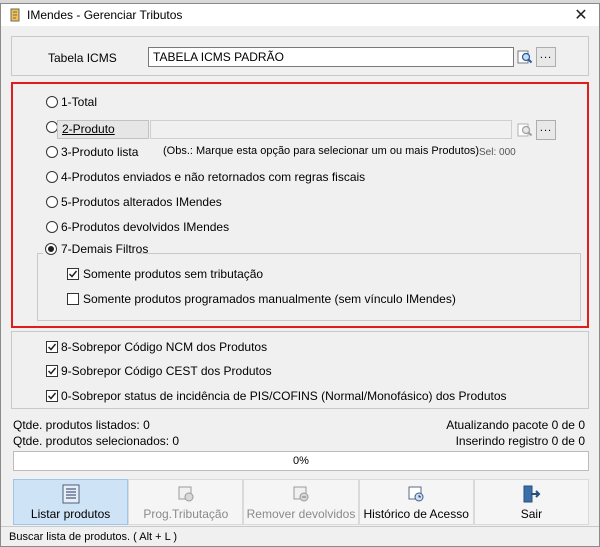  Describe the element at coordinates (52, 102) in the screenshot. I see `radio-total` at that location.